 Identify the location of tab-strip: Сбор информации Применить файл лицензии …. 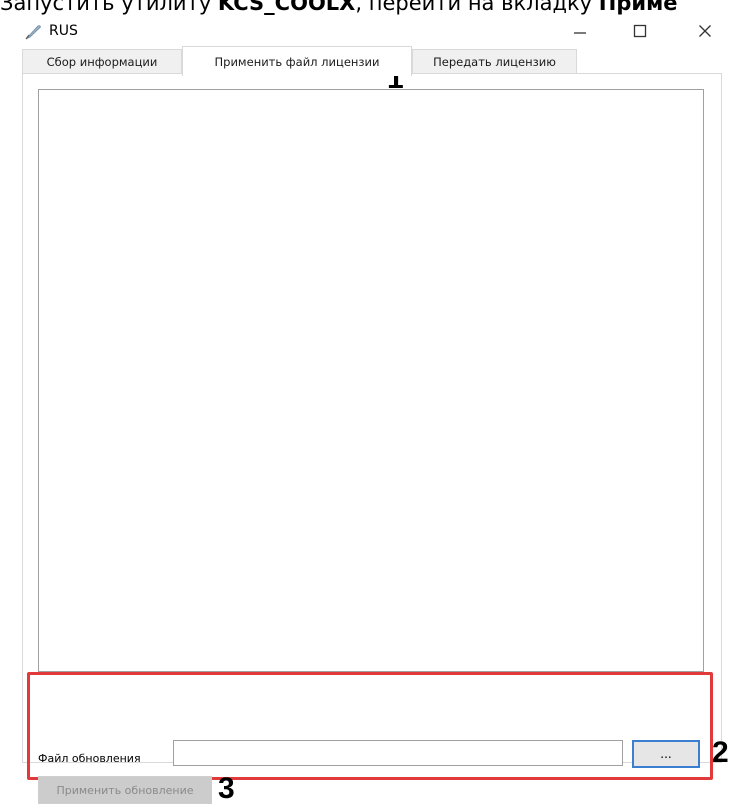
(372, 61).